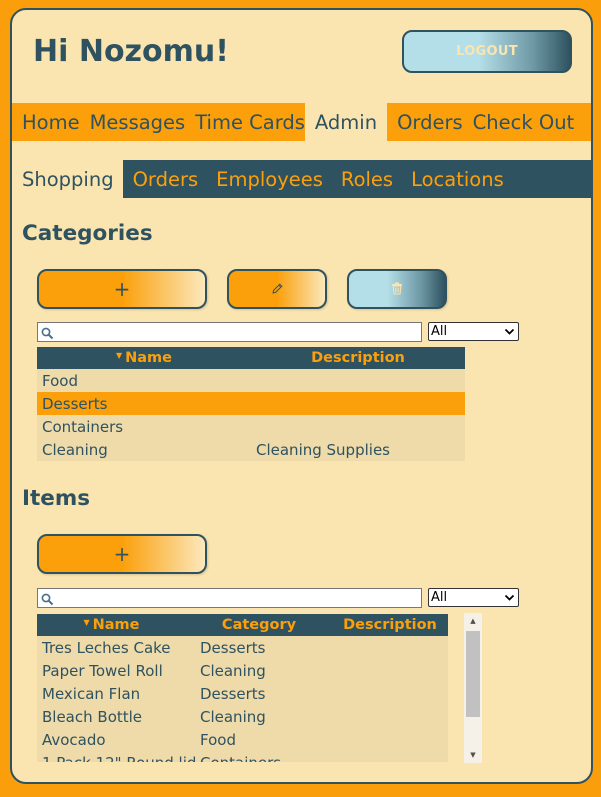  What do you see at coordinates (92, 716) in the screenshot?
I see `item-name-cell: Bleach Bottle` at bounding box center [92, 716].